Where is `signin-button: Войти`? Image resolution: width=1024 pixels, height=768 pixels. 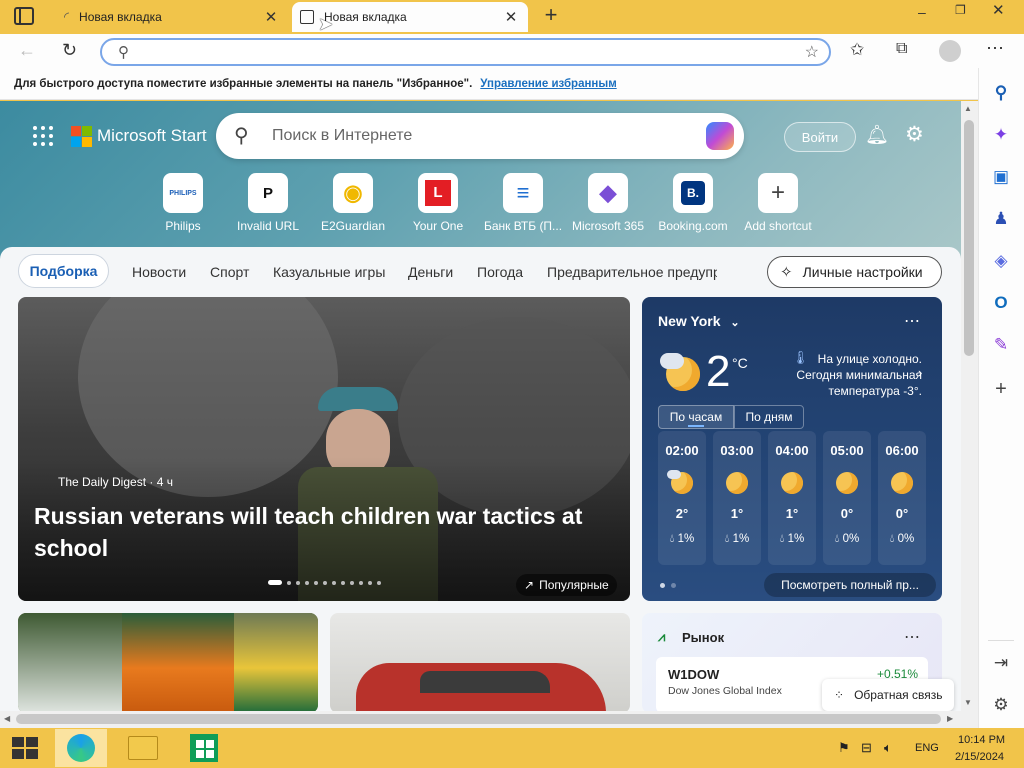
signin-button: Войти is located at coordinates (820, 137).